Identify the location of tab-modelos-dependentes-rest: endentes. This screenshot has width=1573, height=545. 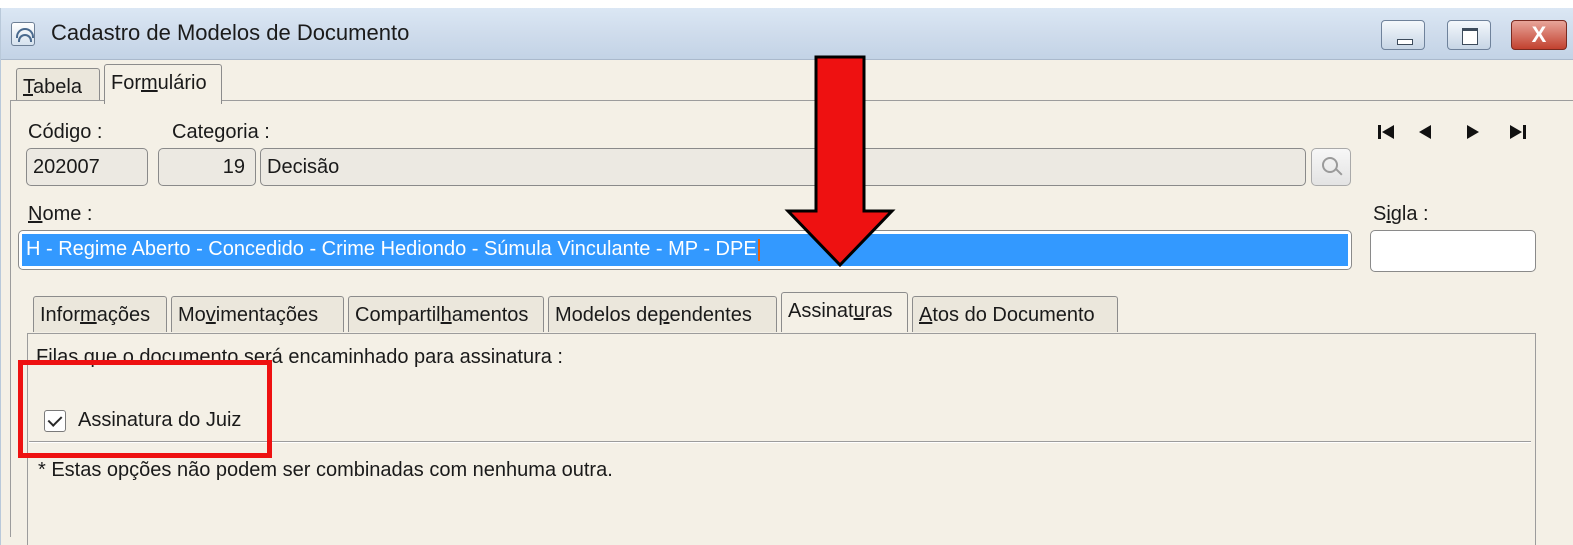
(710, 315).